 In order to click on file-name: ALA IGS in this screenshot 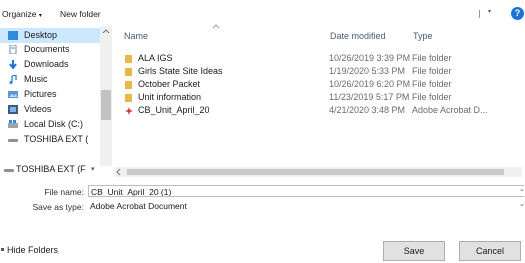, I will do `click(155, 58)`.